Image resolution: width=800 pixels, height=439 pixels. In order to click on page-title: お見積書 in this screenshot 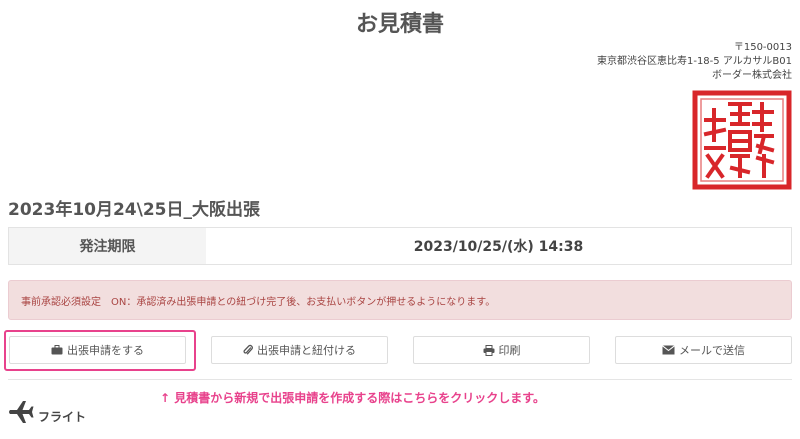, I will do `click(399, 24)`.